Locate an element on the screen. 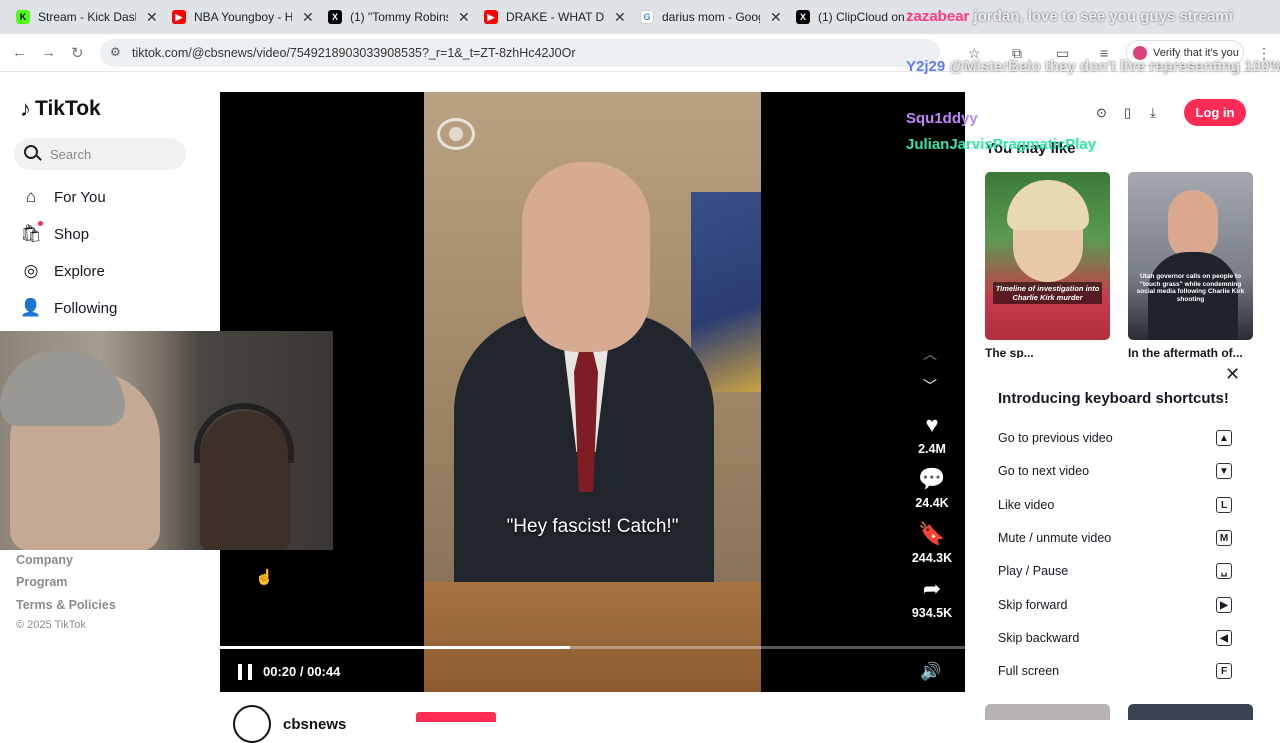 This screenshot has width=1280, height=743. follow-button is located at coordinates (456, 717).